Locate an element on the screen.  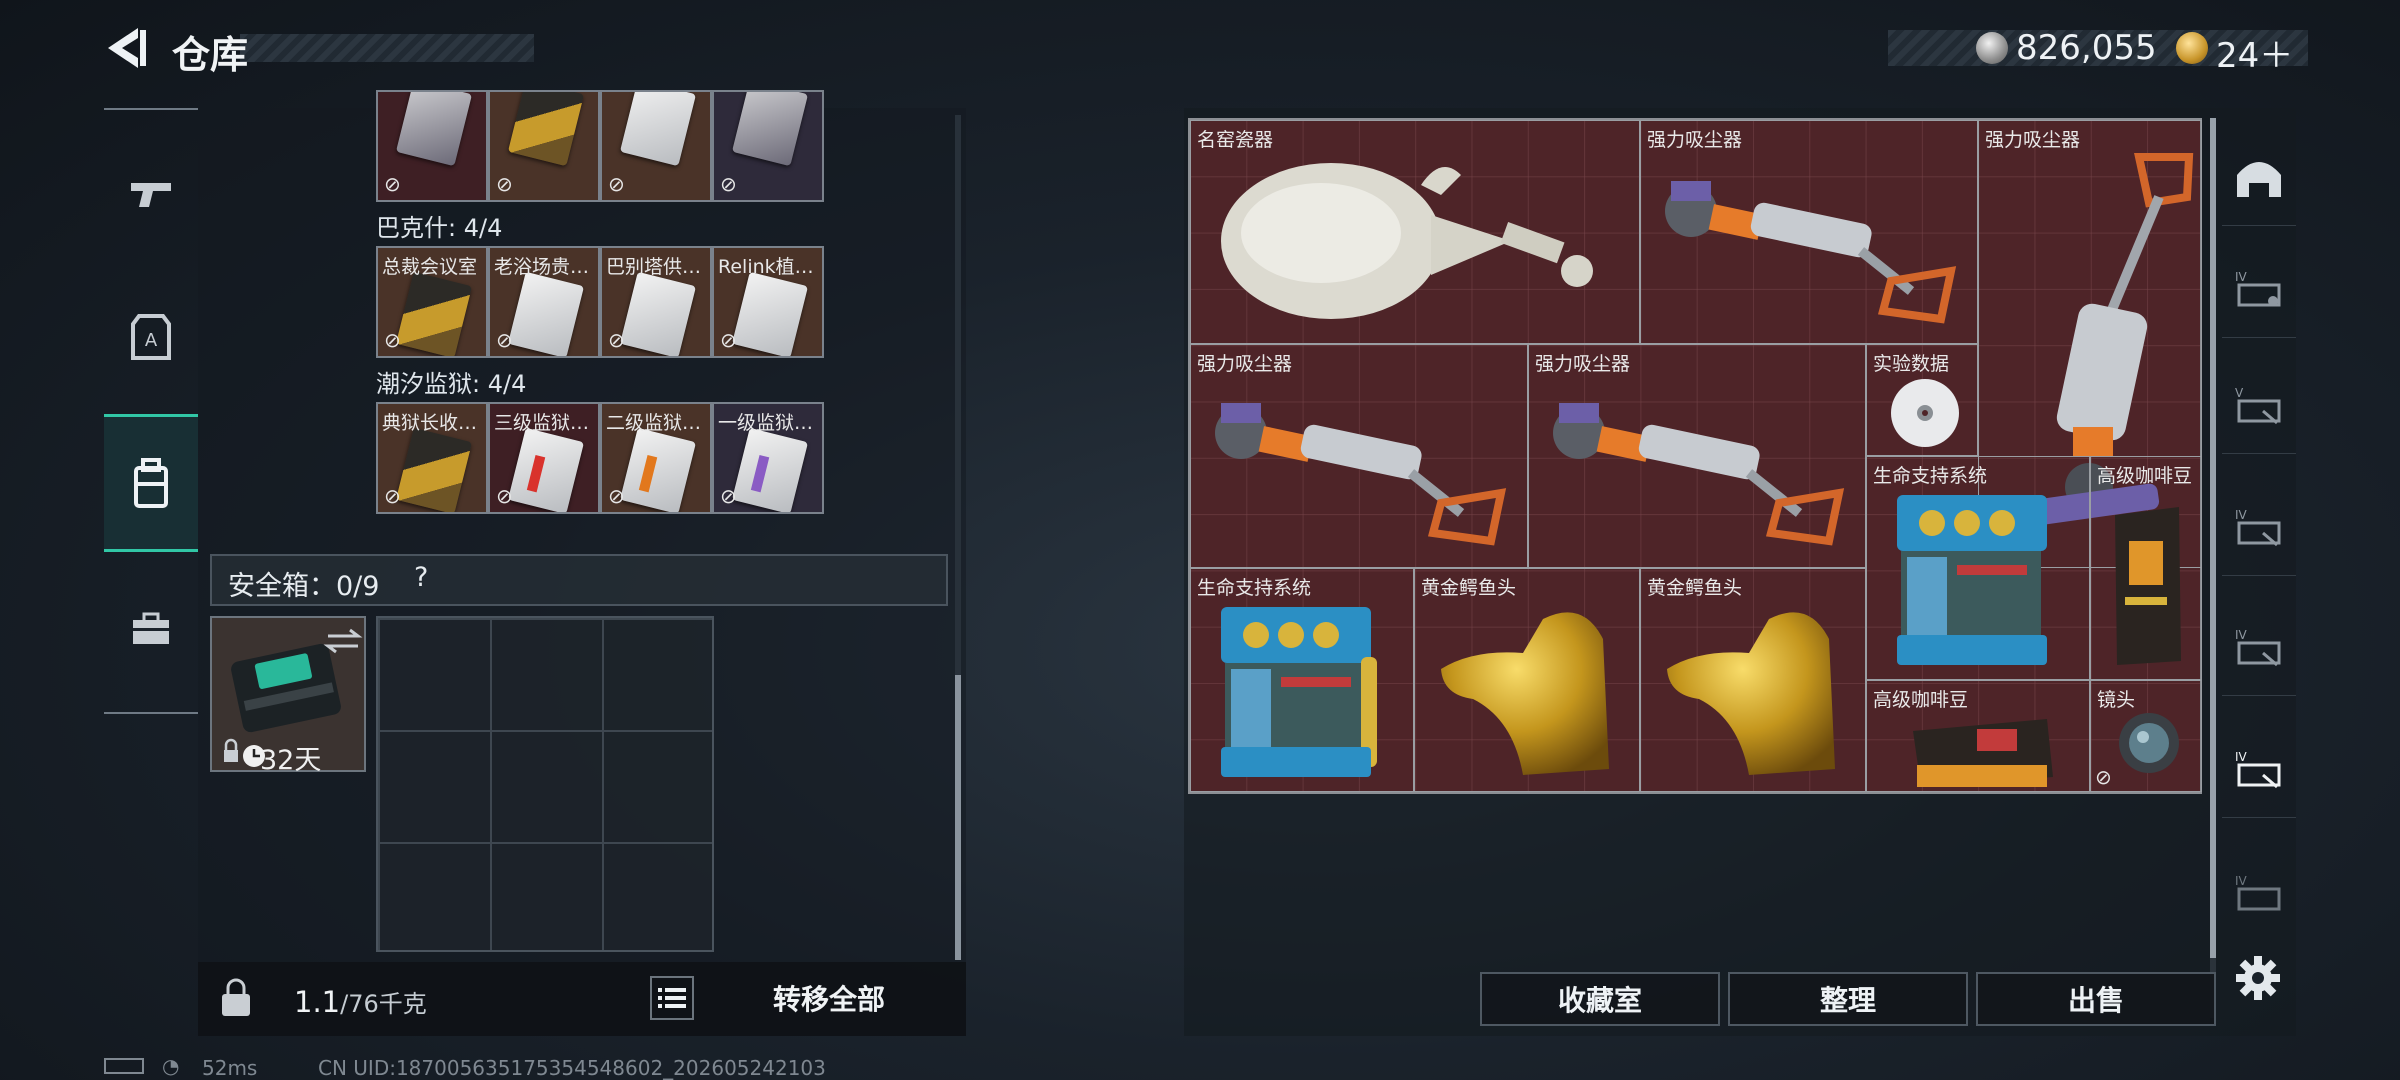
porcelain-vase-icon is located at coordinates (1407, 241).